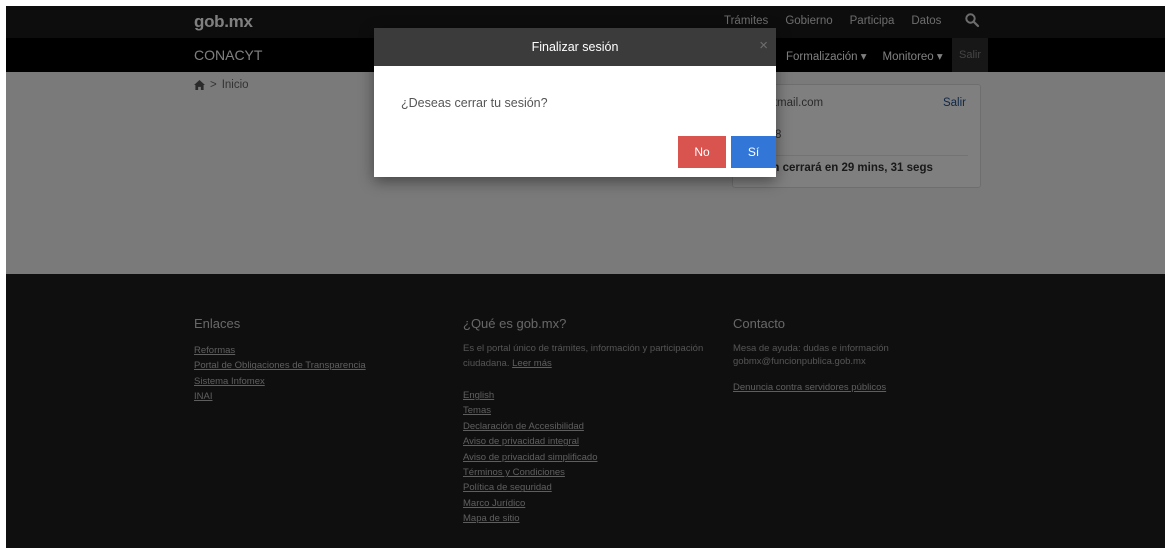 The image size is (1171, 548). I want to click on dialog-header: Finalizar sesión ×, so click(575, 47).